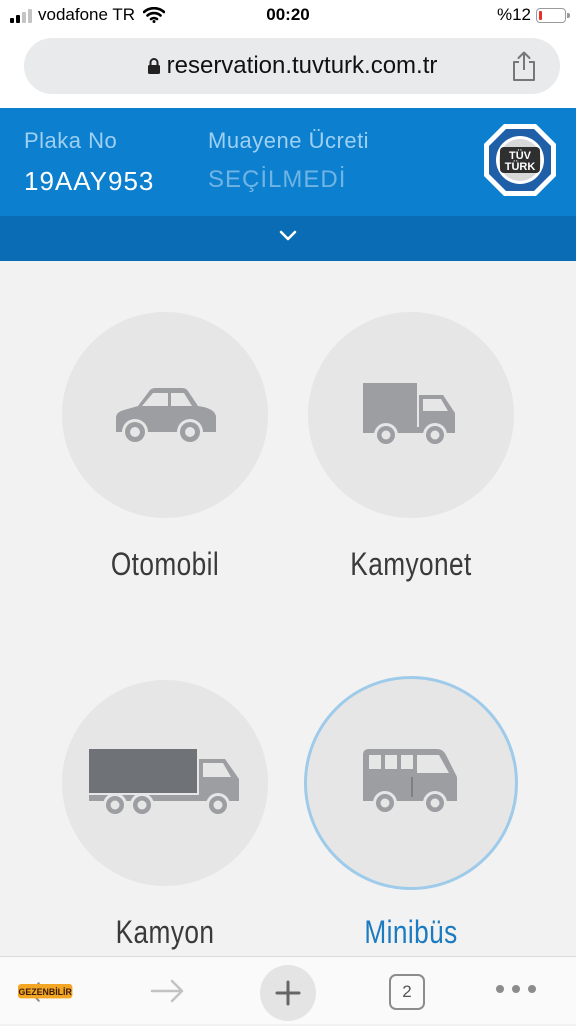 This screenshot has width=576, height=1026. What do you see at coordinates (89, 181) in the screenshot?
I see `plate-value: 19AAY953` at bounding box center [89, 181].